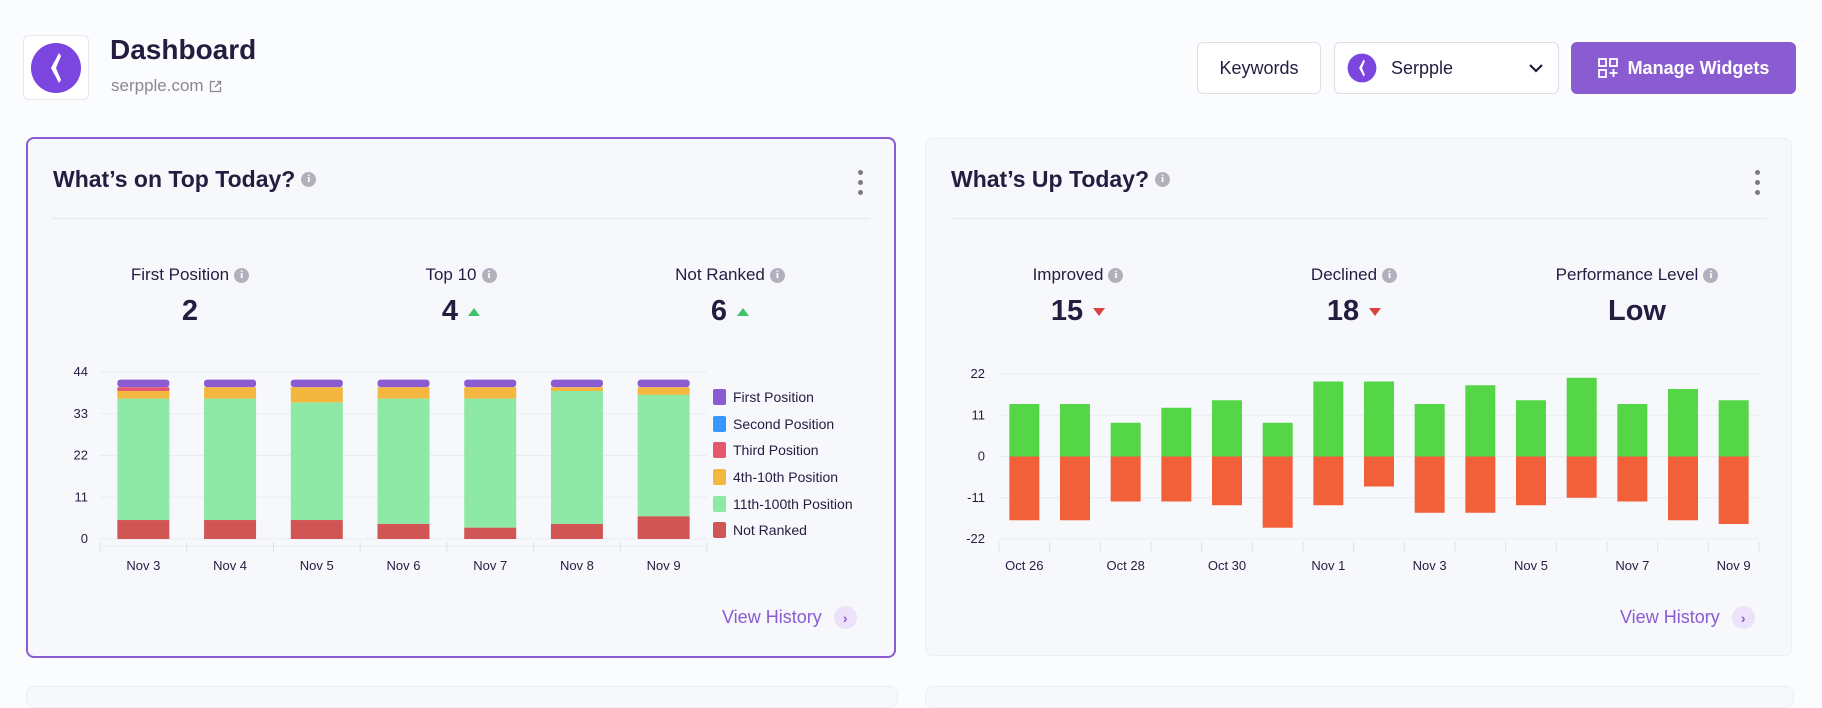 This screenshot has height=708, width=1822. Describe the element at coordinates (1670, 617) in the screenshot. I see `view-history-label: View History` at that location.